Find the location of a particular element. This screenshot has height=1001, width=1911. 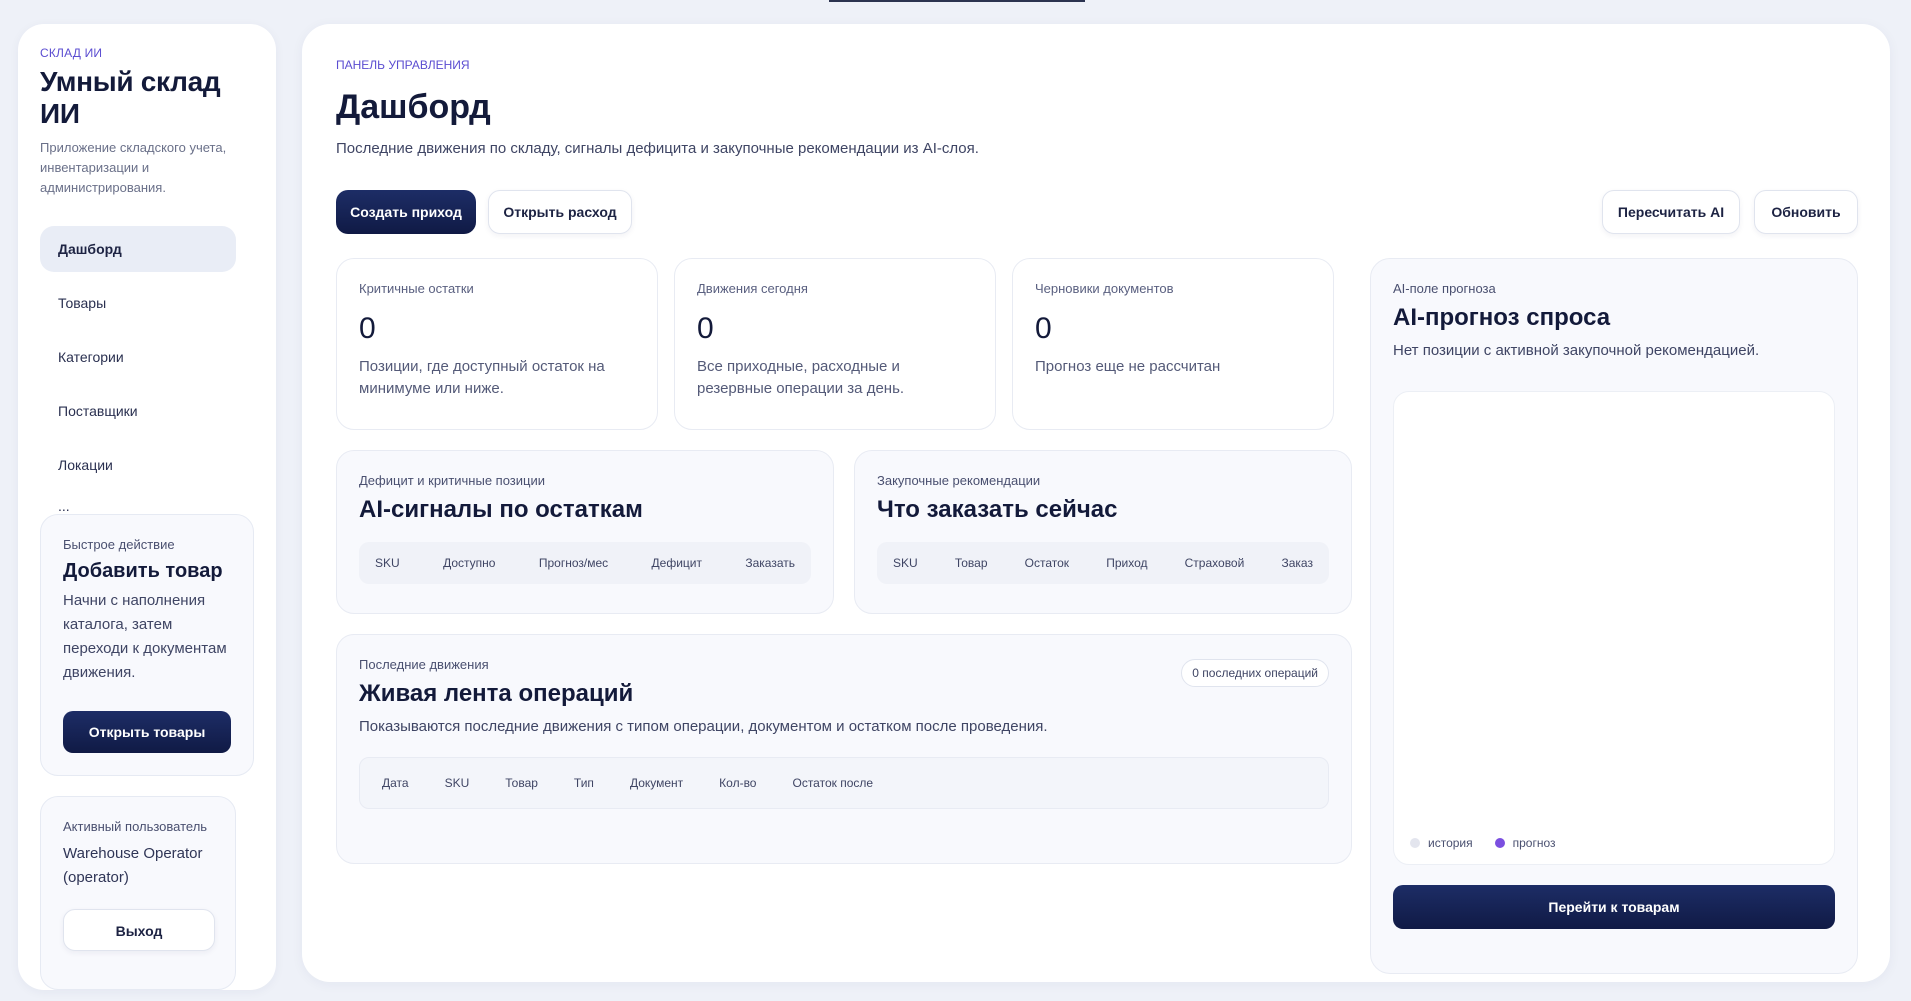

active-user-label: Активный пользователь is located at coordinates (135, 826).